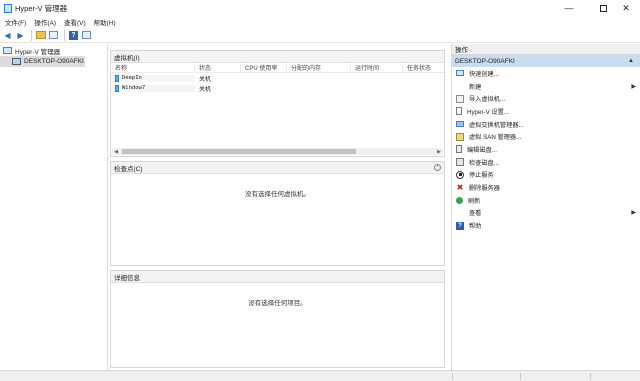  Describe the element at coordinates (41, 8) in the screenshot. I see `window-title: Hyper-V 管理器` at that location.